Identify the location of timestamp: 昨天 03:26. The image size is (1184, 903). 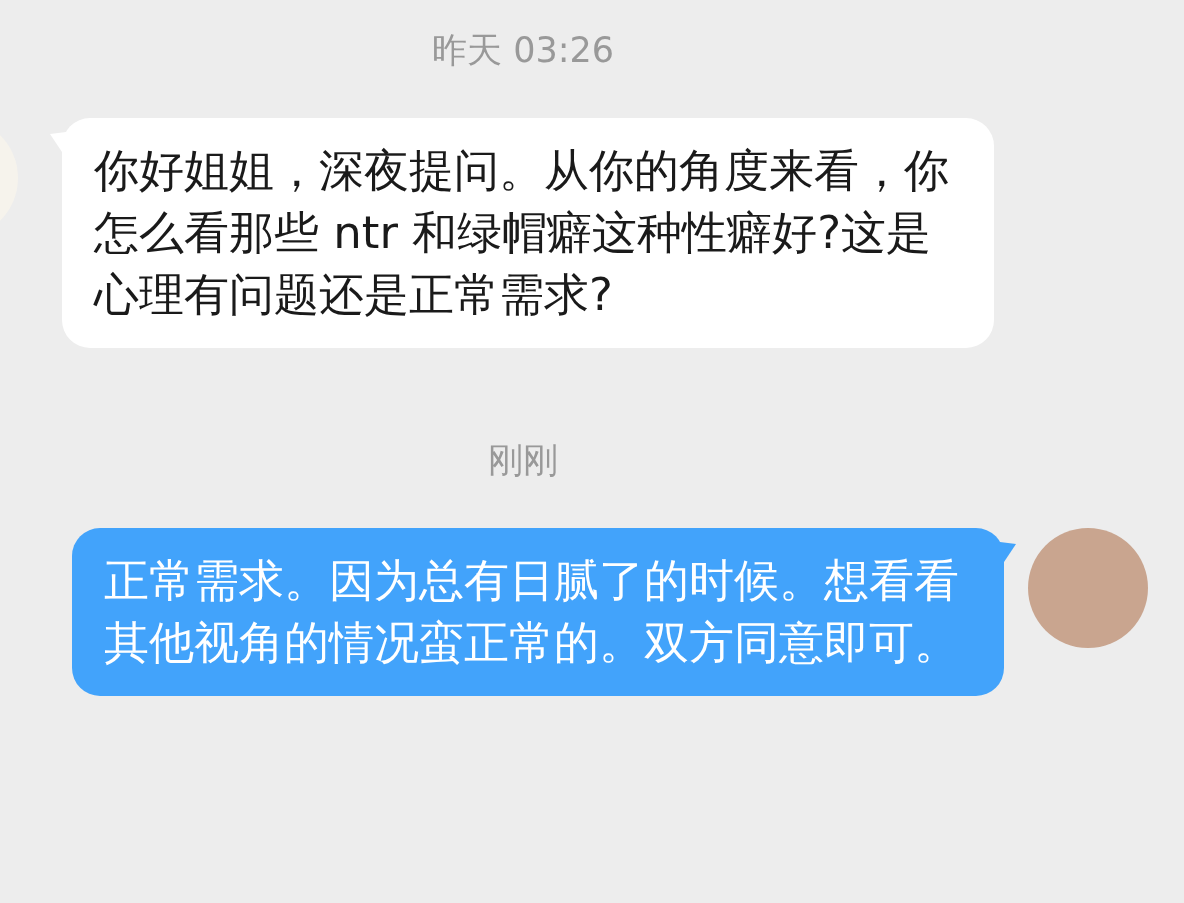
(523, 50).